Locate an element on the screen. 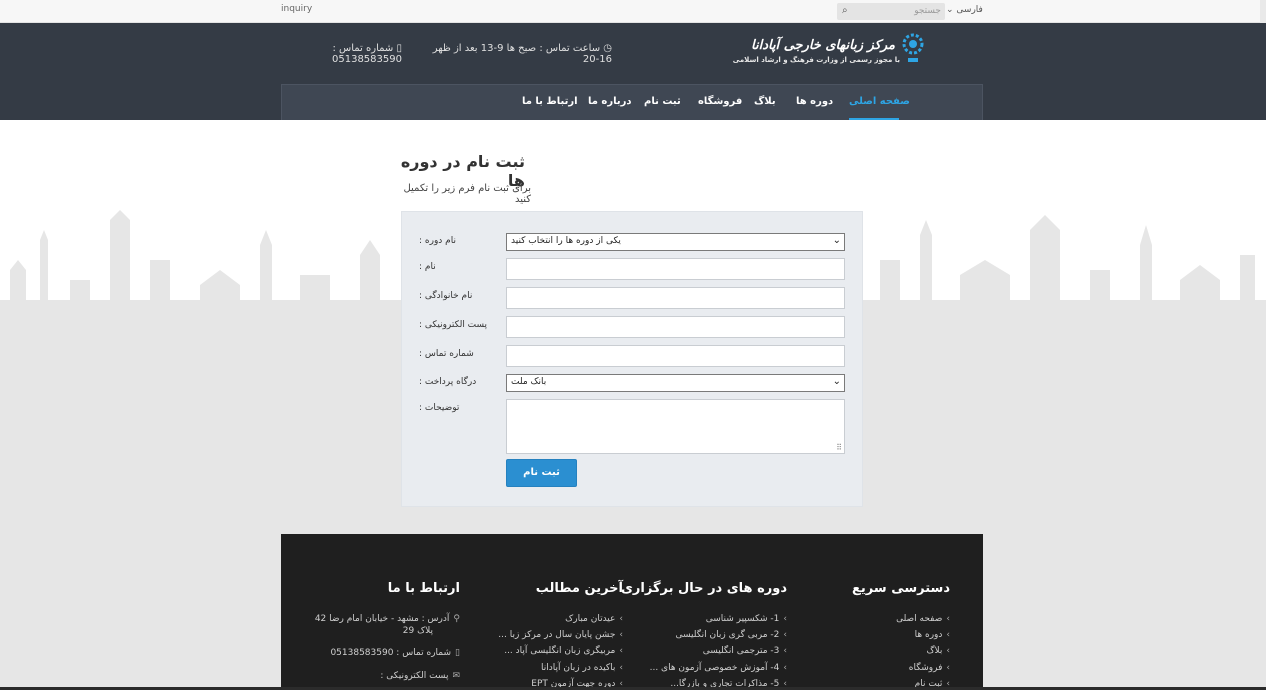 The image size is (1266, 690). language-selector: ⌄ فارسی is located at coordinates (964, 10).